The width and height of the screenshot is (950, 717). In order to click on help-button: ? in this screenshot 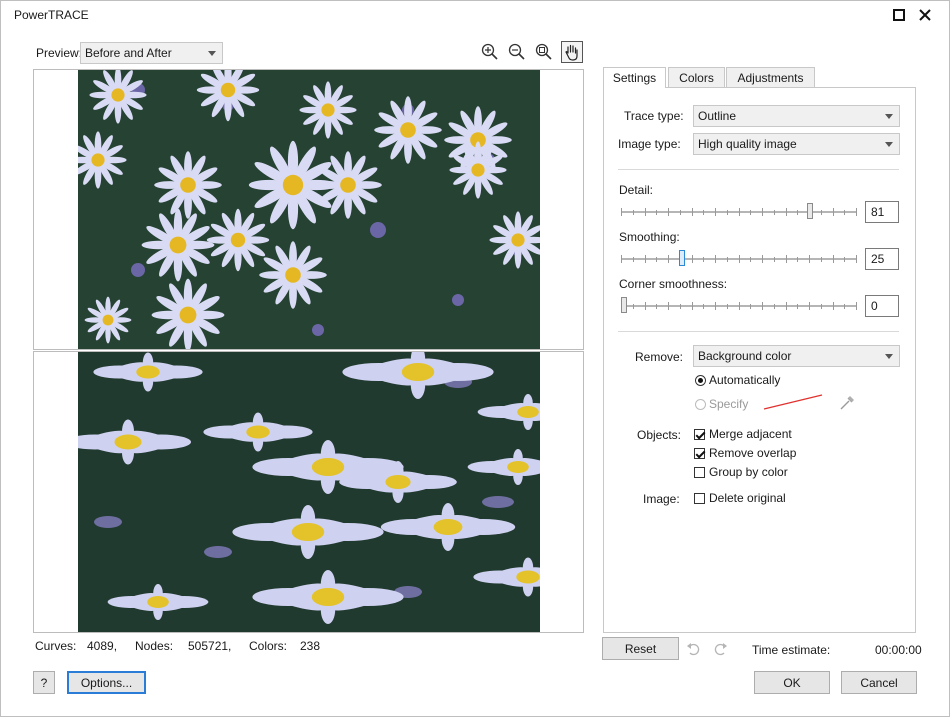, I will do `click(44, 682)`.